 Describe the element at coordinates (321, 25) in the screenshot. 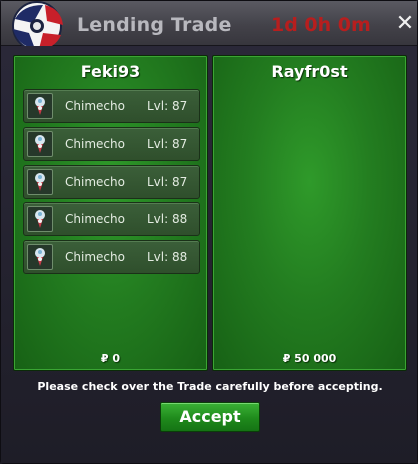

I see `trade-timer: 1d 0h 0m` at that location.